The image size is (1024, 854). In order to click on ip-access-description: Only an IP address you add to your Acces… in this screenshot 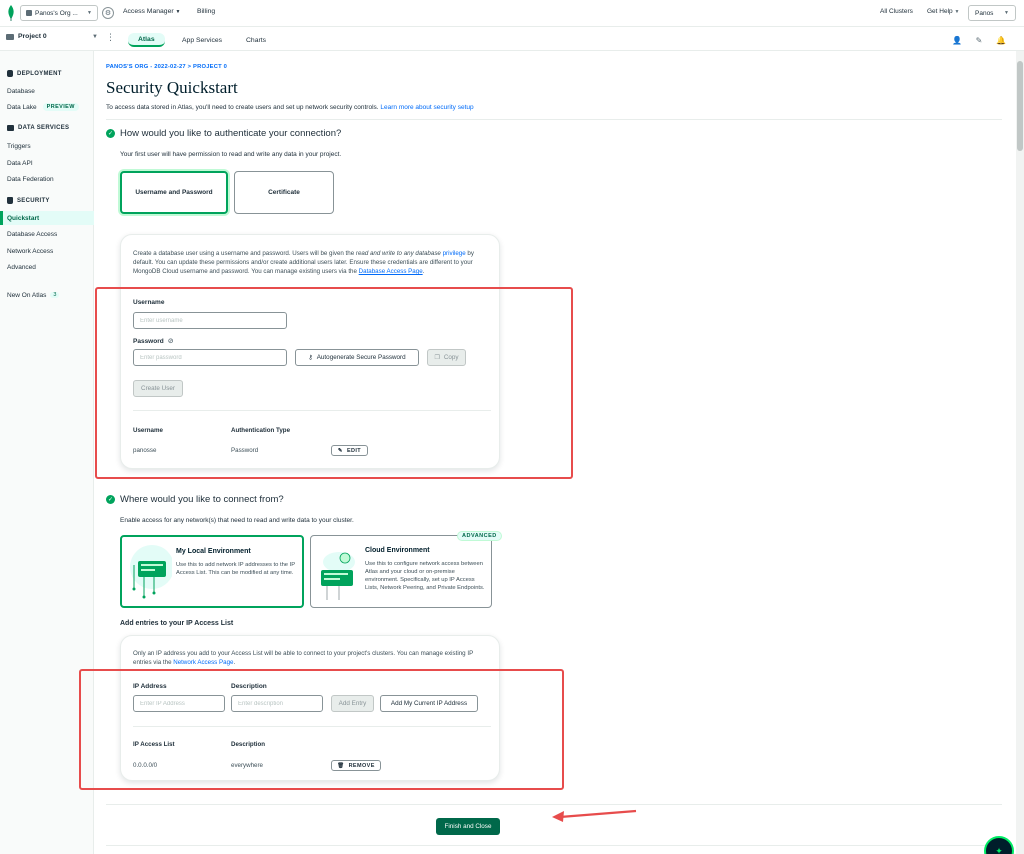, I will do `click(303, 658)`.